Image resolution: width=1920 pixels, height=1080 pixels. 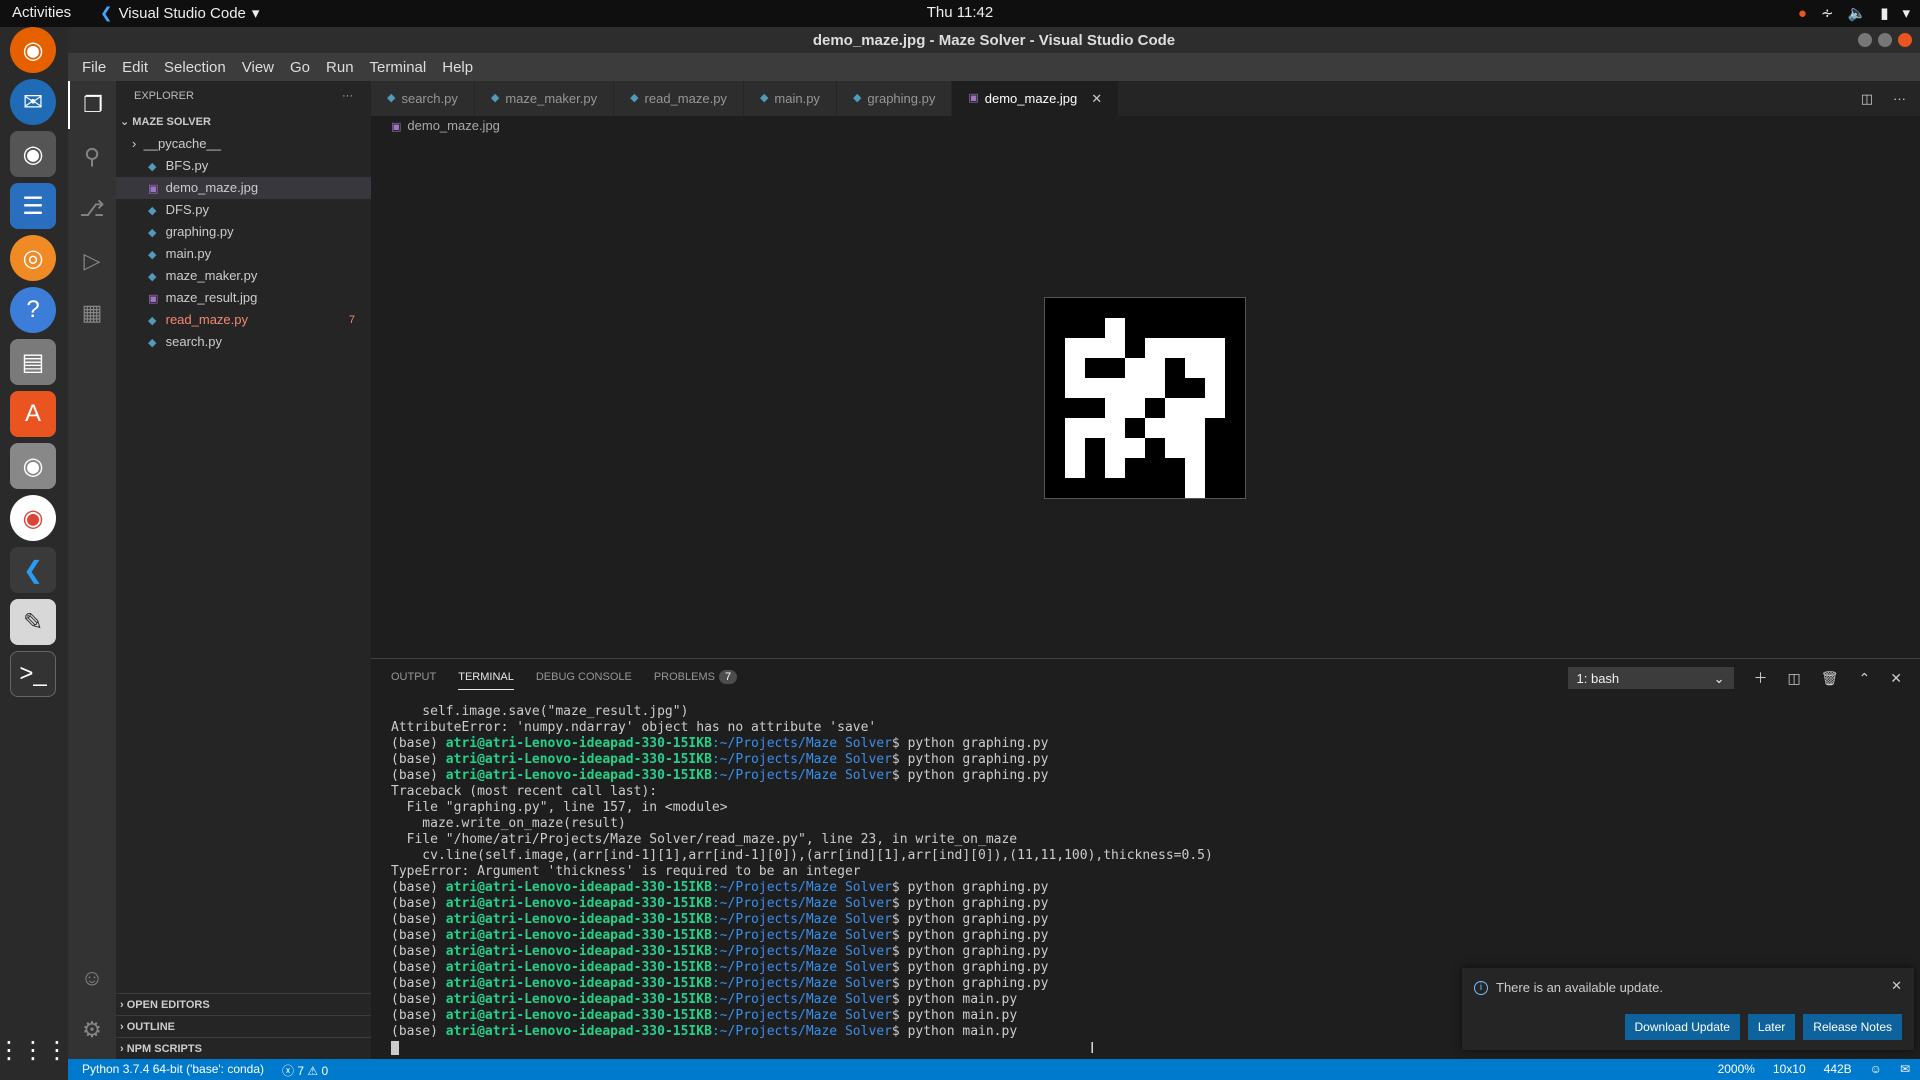 I want to click on terminal-select: 1: bash ⌄, so click(x=1650, y=678).